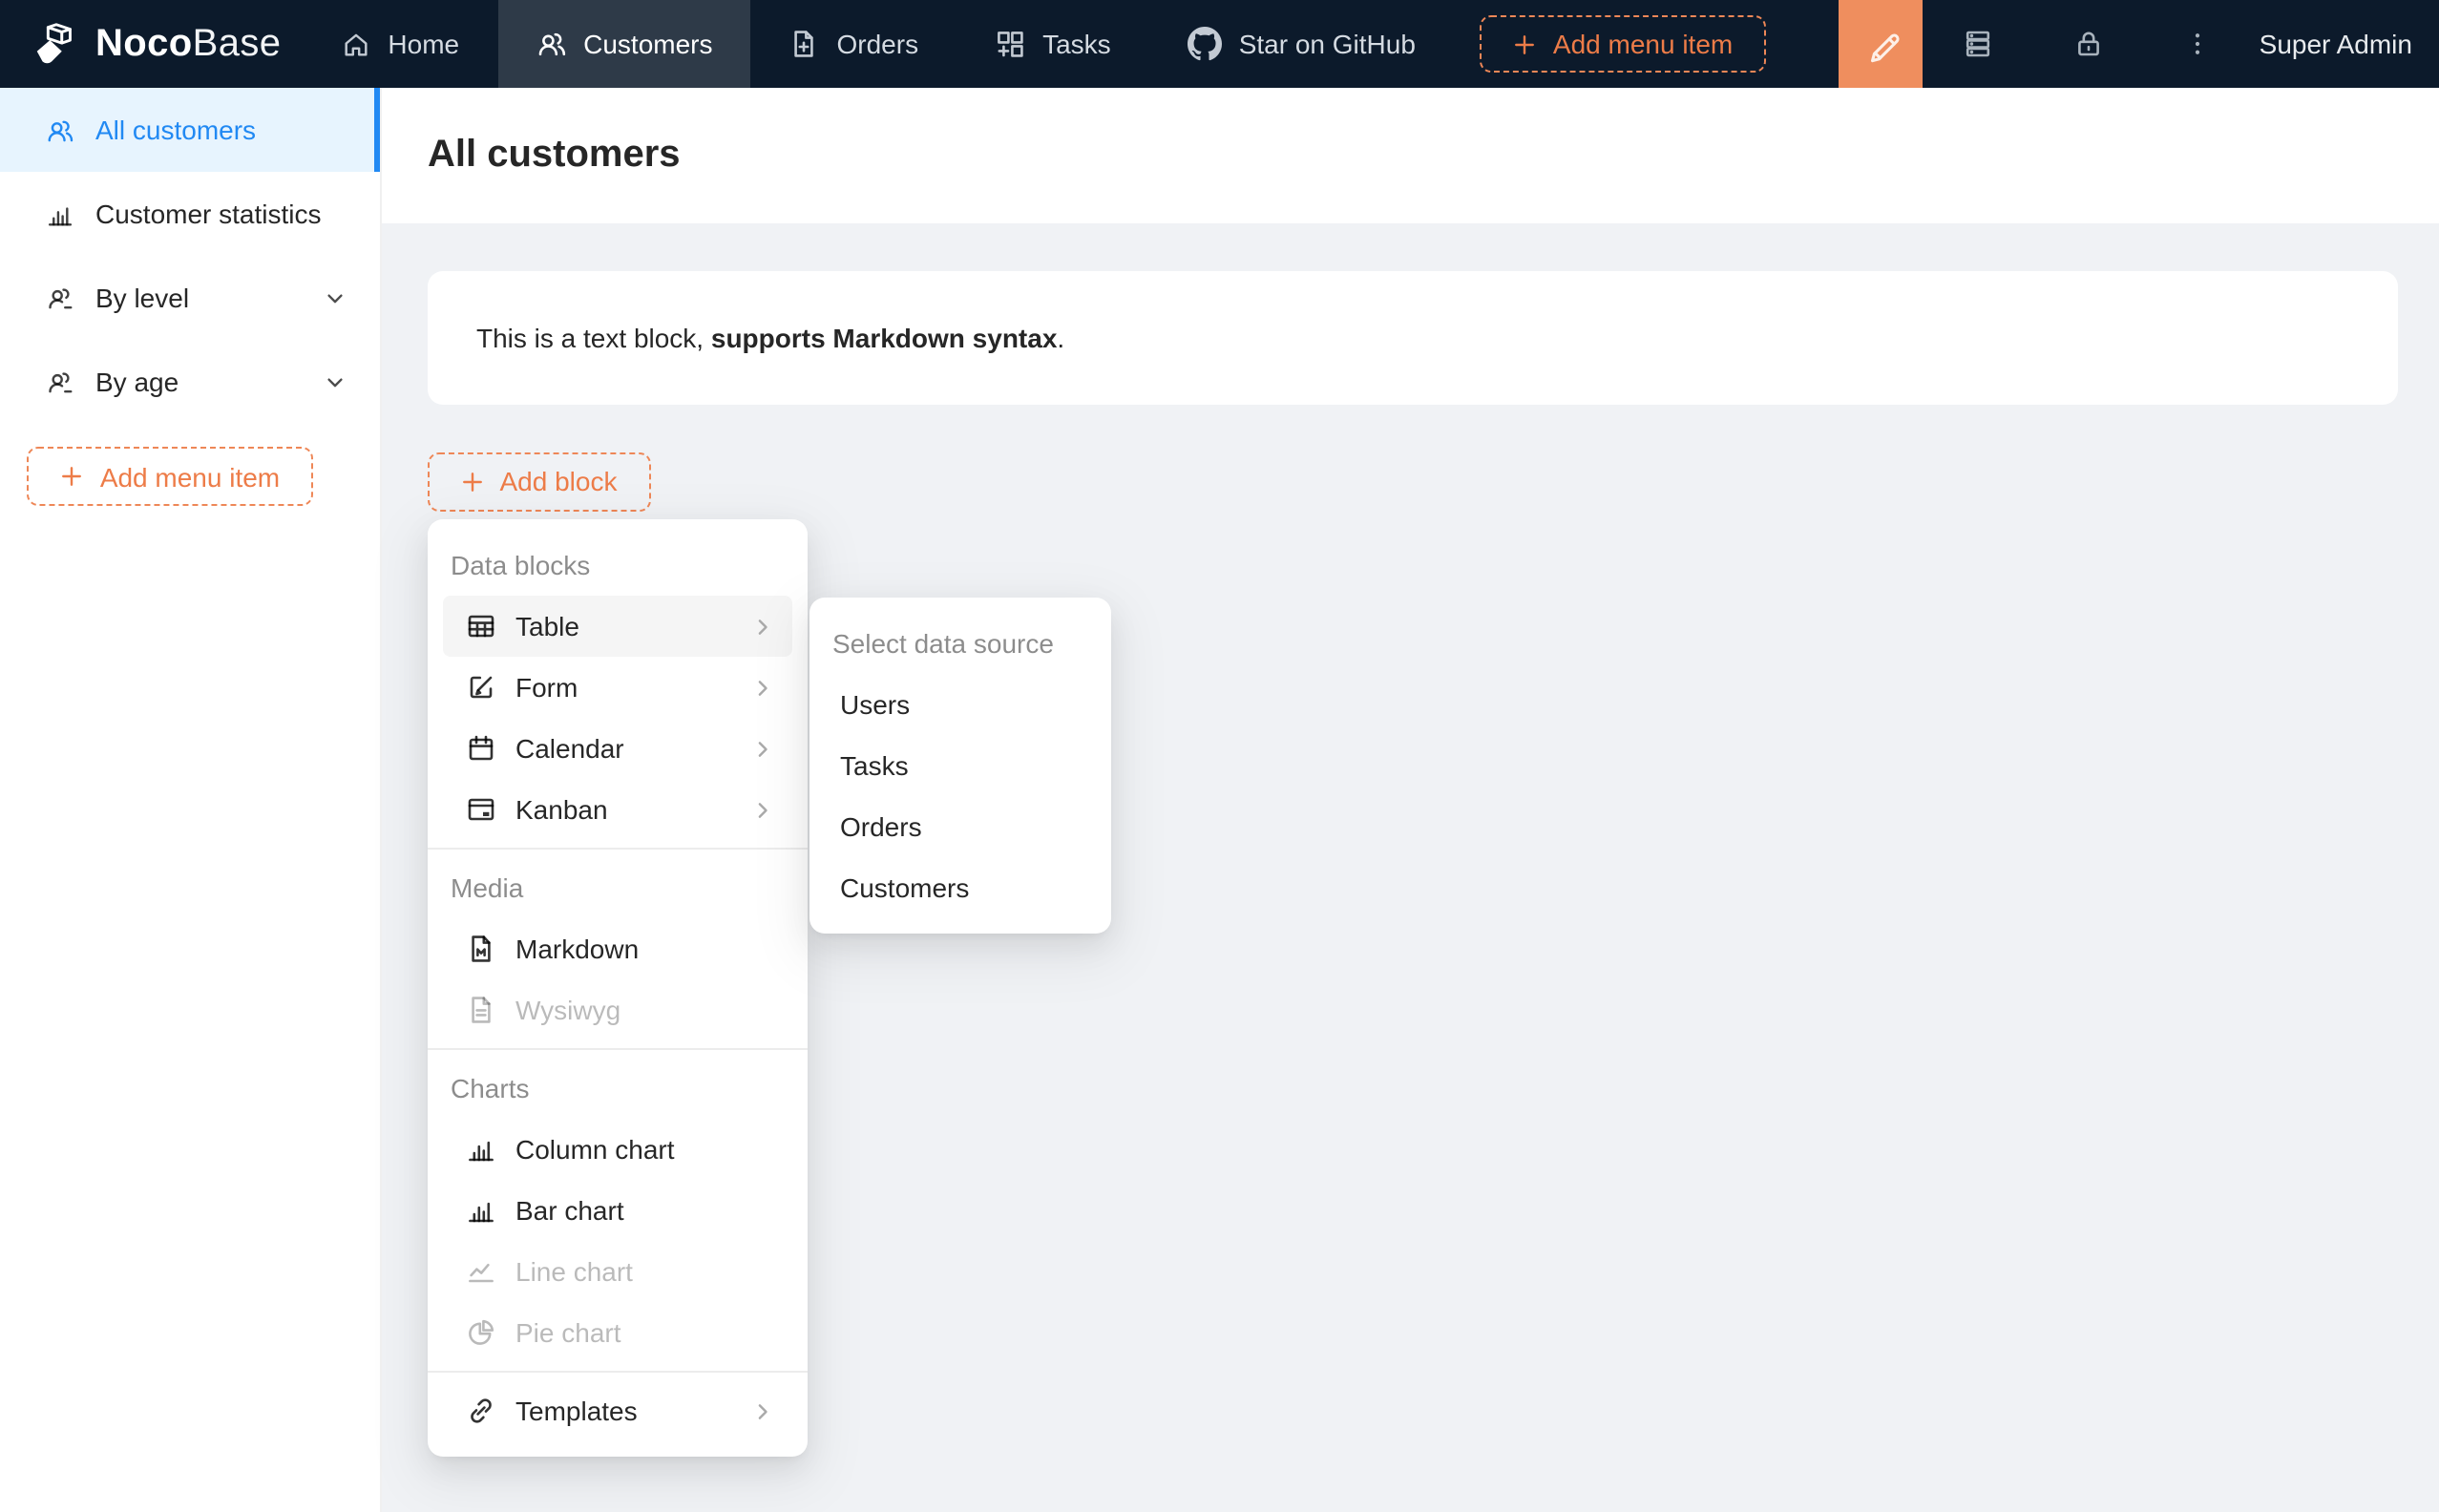 This screenshot has height=1512, width=2439. What do you see at coordinates (617, 627) in the screenshot?
I see `dropdown-item-table: Table` at bounding box center [617, 627].